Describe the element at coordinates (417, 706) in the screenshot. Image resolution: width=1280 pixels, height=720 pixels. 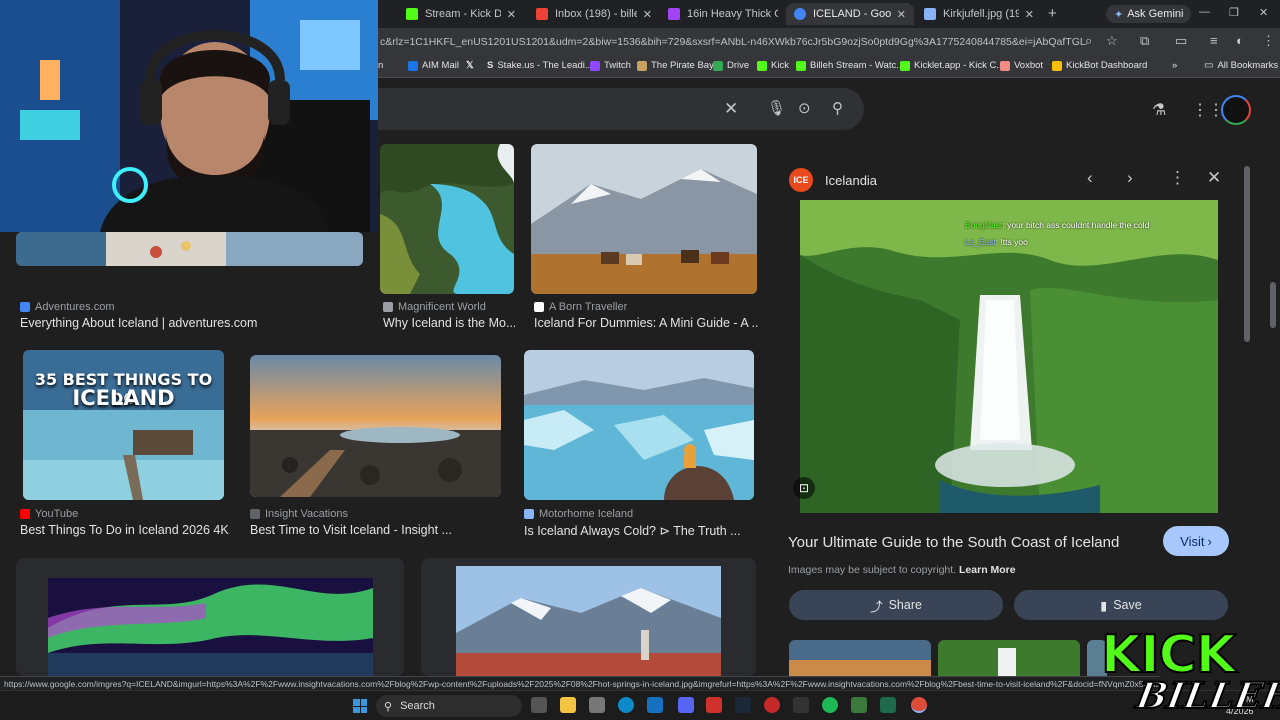
I see `taskbar-search-label: Search` at that location.